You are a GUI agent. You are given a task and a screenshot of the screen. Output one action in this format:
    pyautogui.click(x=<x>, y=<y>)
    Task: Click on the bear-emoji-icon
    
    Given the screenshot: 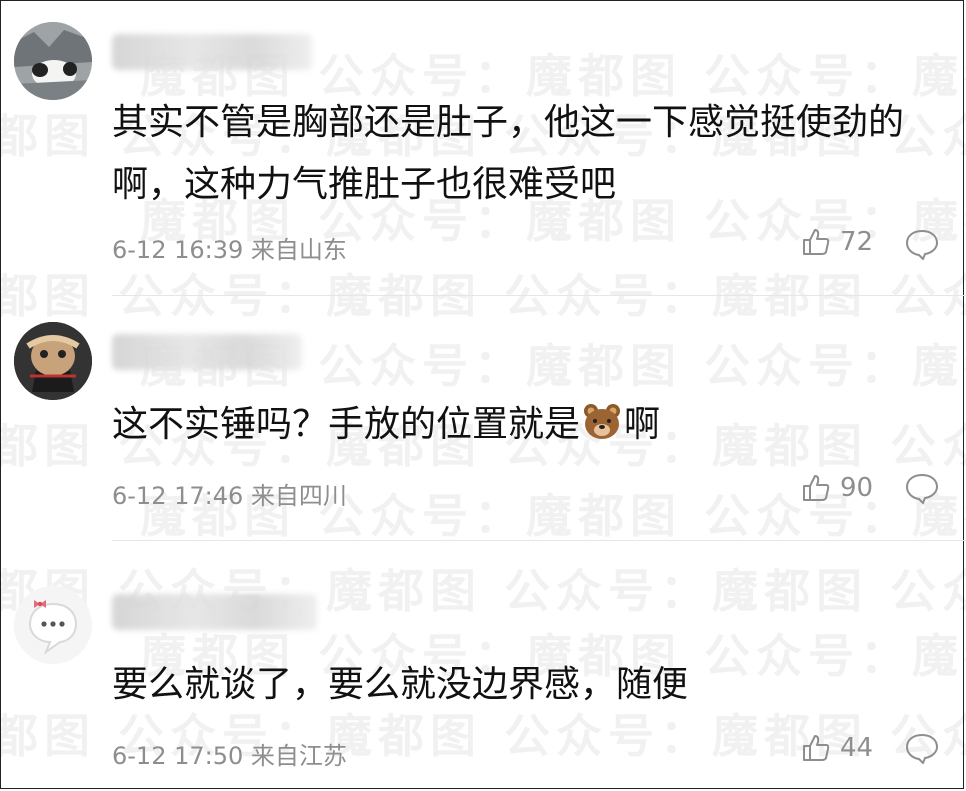 What is the action you would take?
    pyautogui.click(x=602, y=421)
    